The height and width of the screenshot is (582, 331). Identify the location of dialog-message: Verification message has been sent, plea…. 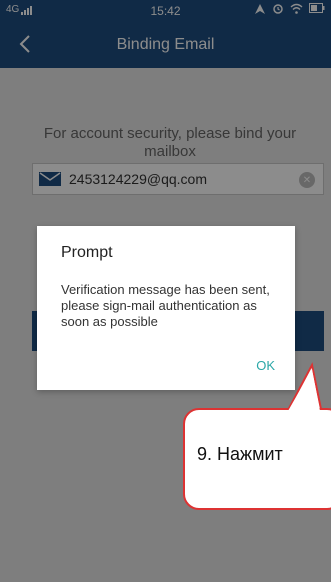
(165, 305).